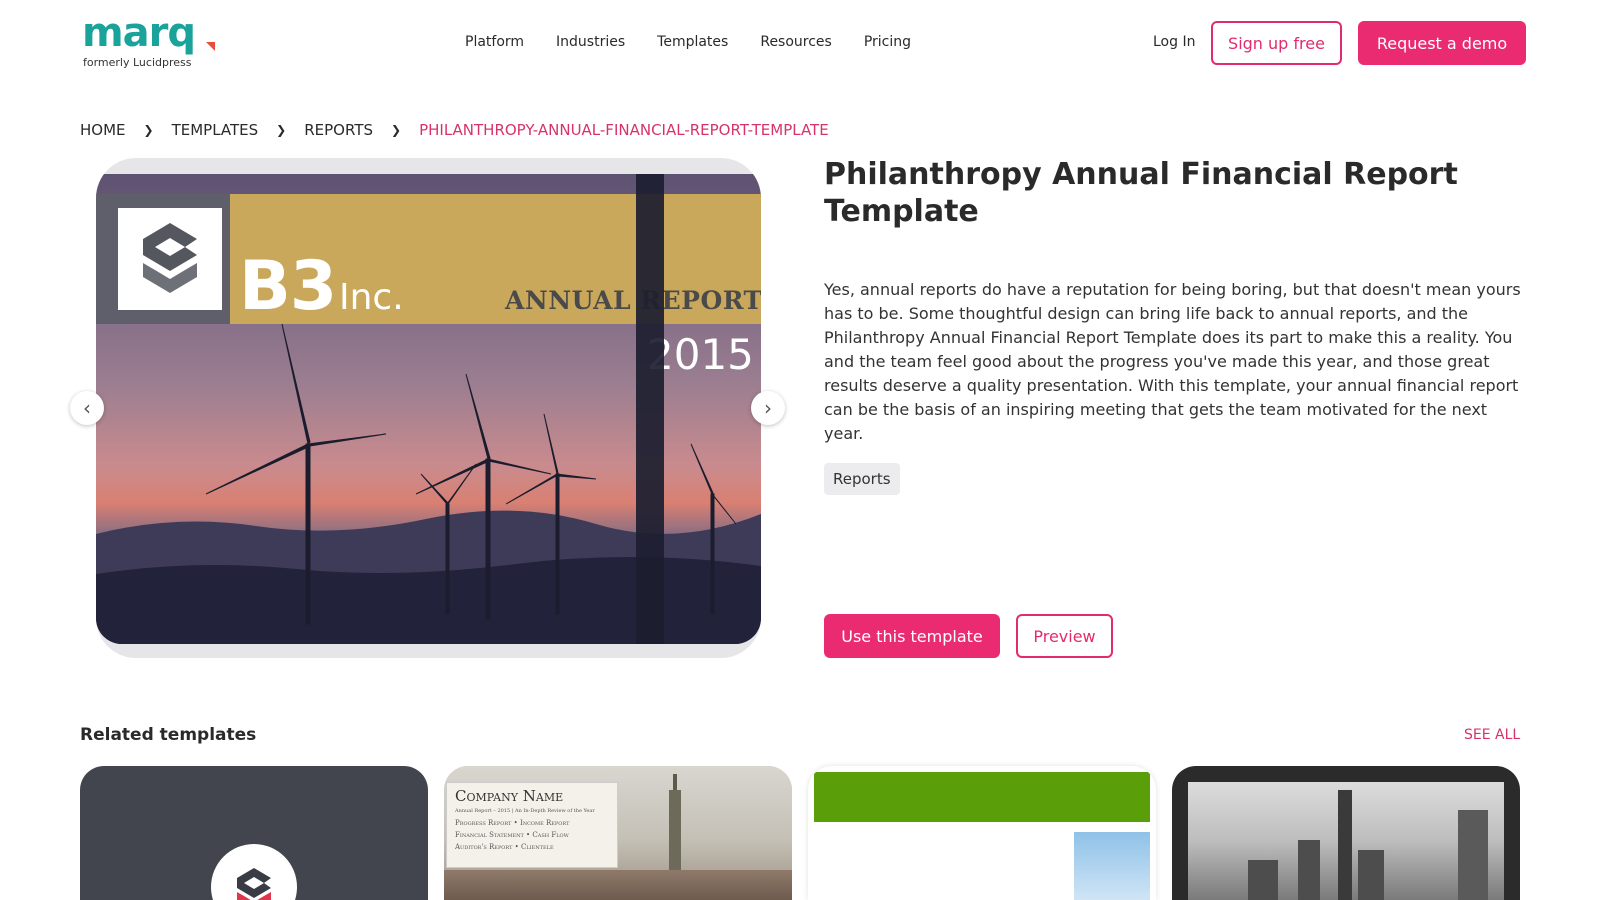 Image resolution: width=1600 pixels, height=900 pixels. What do you see at coordinates (509, 796) in the screenshot?
I see `card-company-name: Company Name` at bounding box center [509, 796].